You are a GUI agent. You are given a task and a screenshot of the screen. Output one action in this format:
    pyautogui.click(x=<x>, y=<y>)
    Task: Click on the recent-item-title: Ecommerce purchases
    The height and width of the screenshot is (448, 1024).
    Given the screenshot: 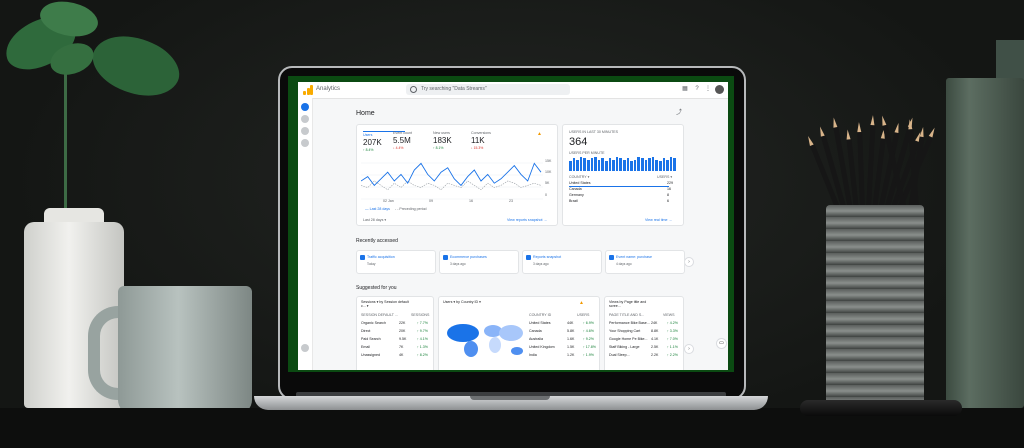 What is the action you would take?
    pyautogui.click(x=468, y=257)
    